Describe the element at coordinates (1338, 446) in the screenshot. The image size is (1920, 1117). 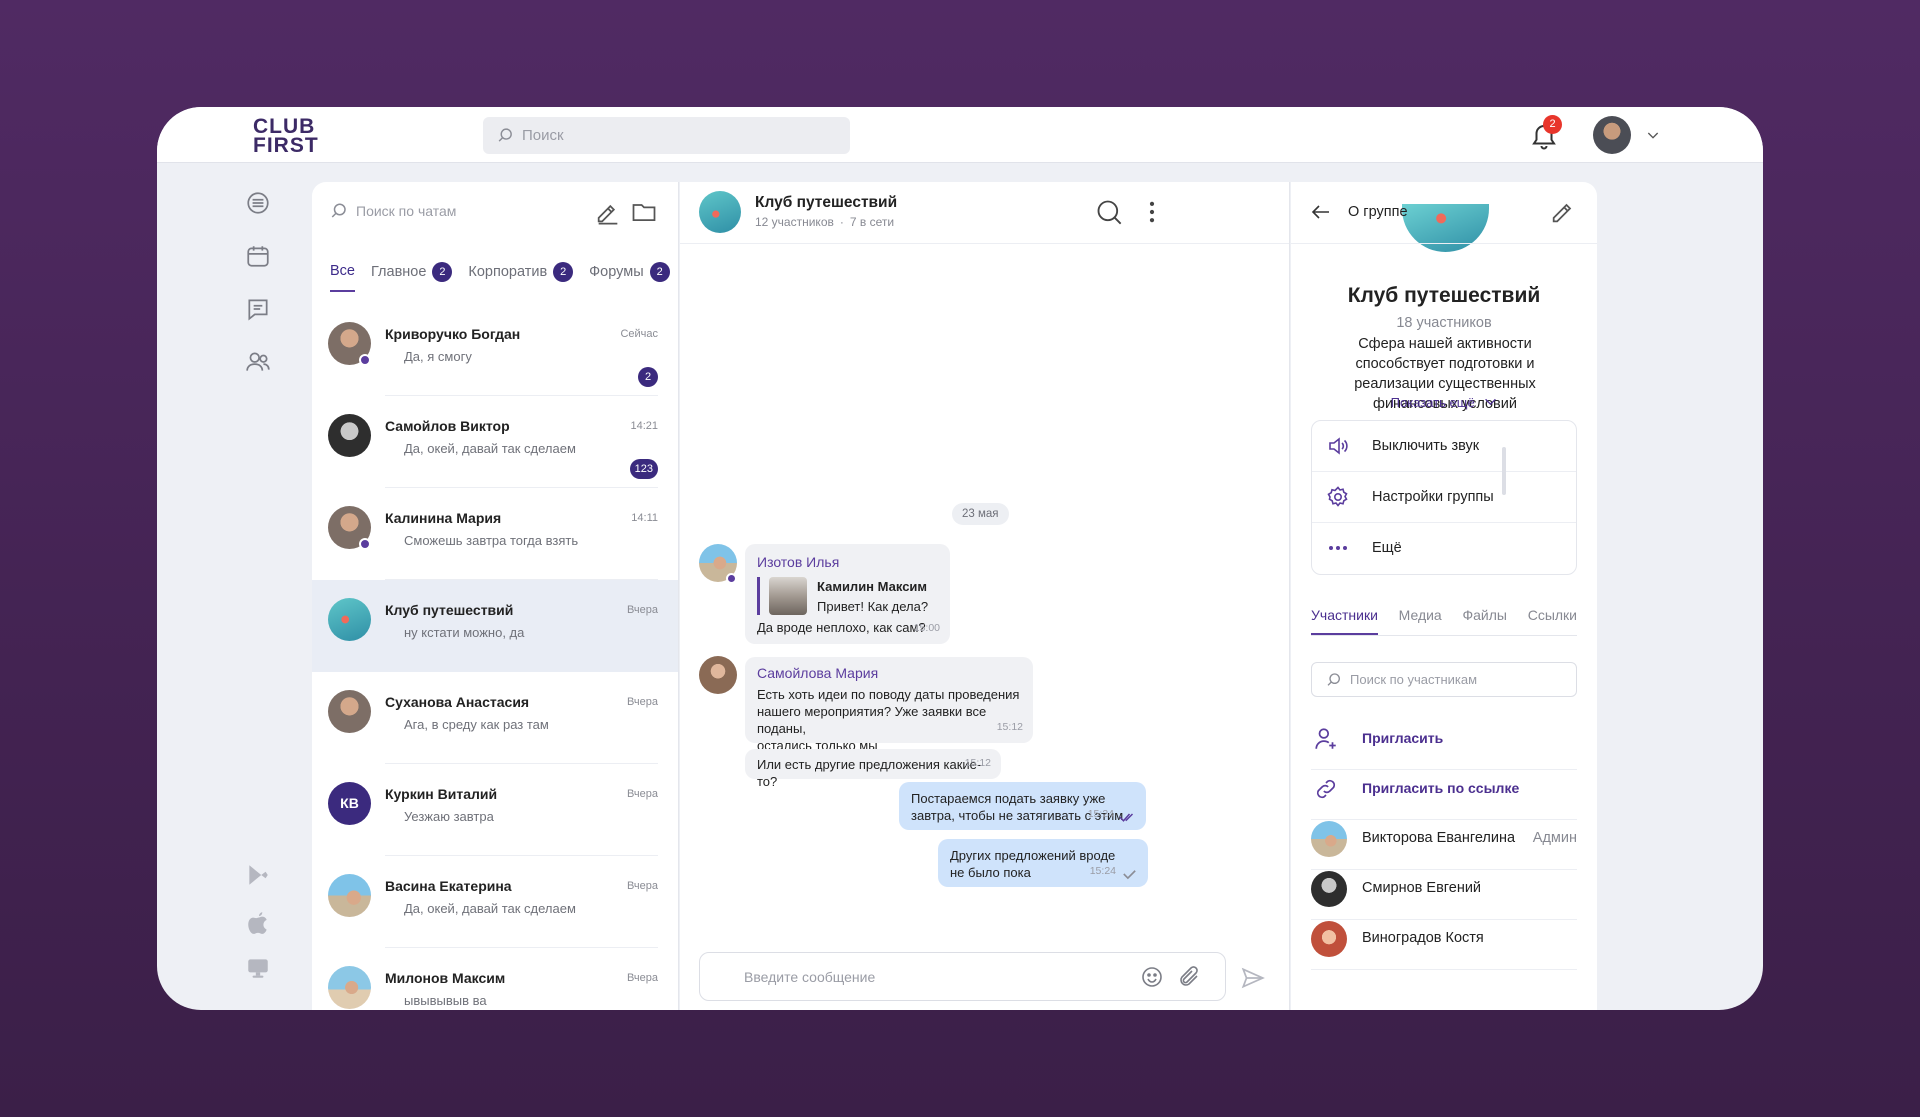
I see `speaker-icon` at that location.